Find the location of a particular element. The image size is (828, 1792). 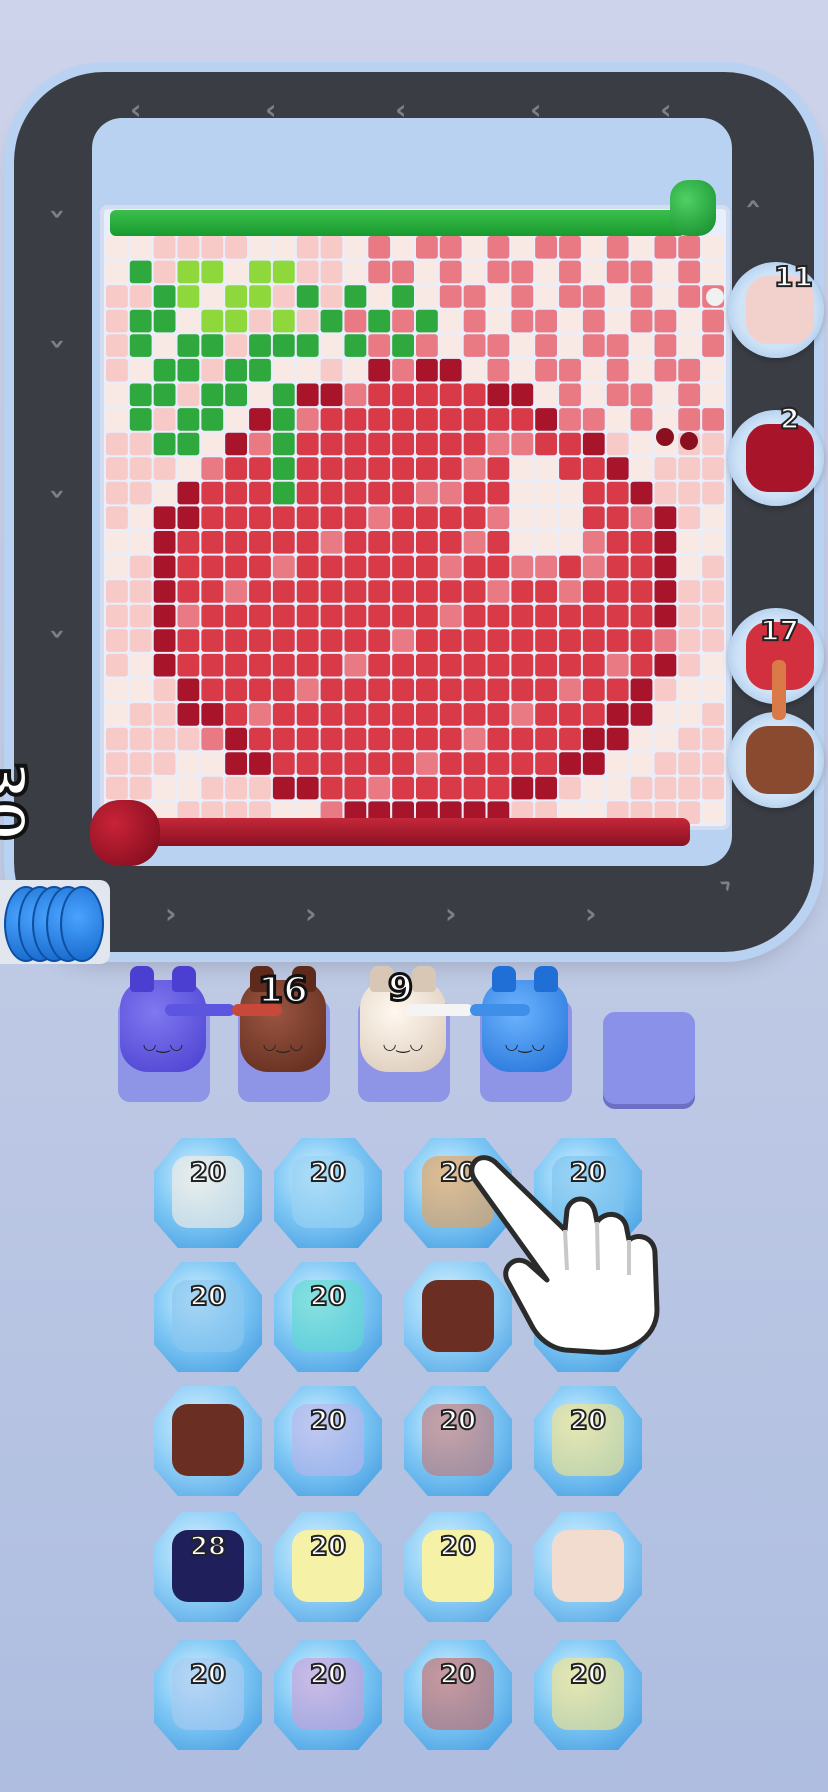

red-rail is located at coordinates (405, 832).